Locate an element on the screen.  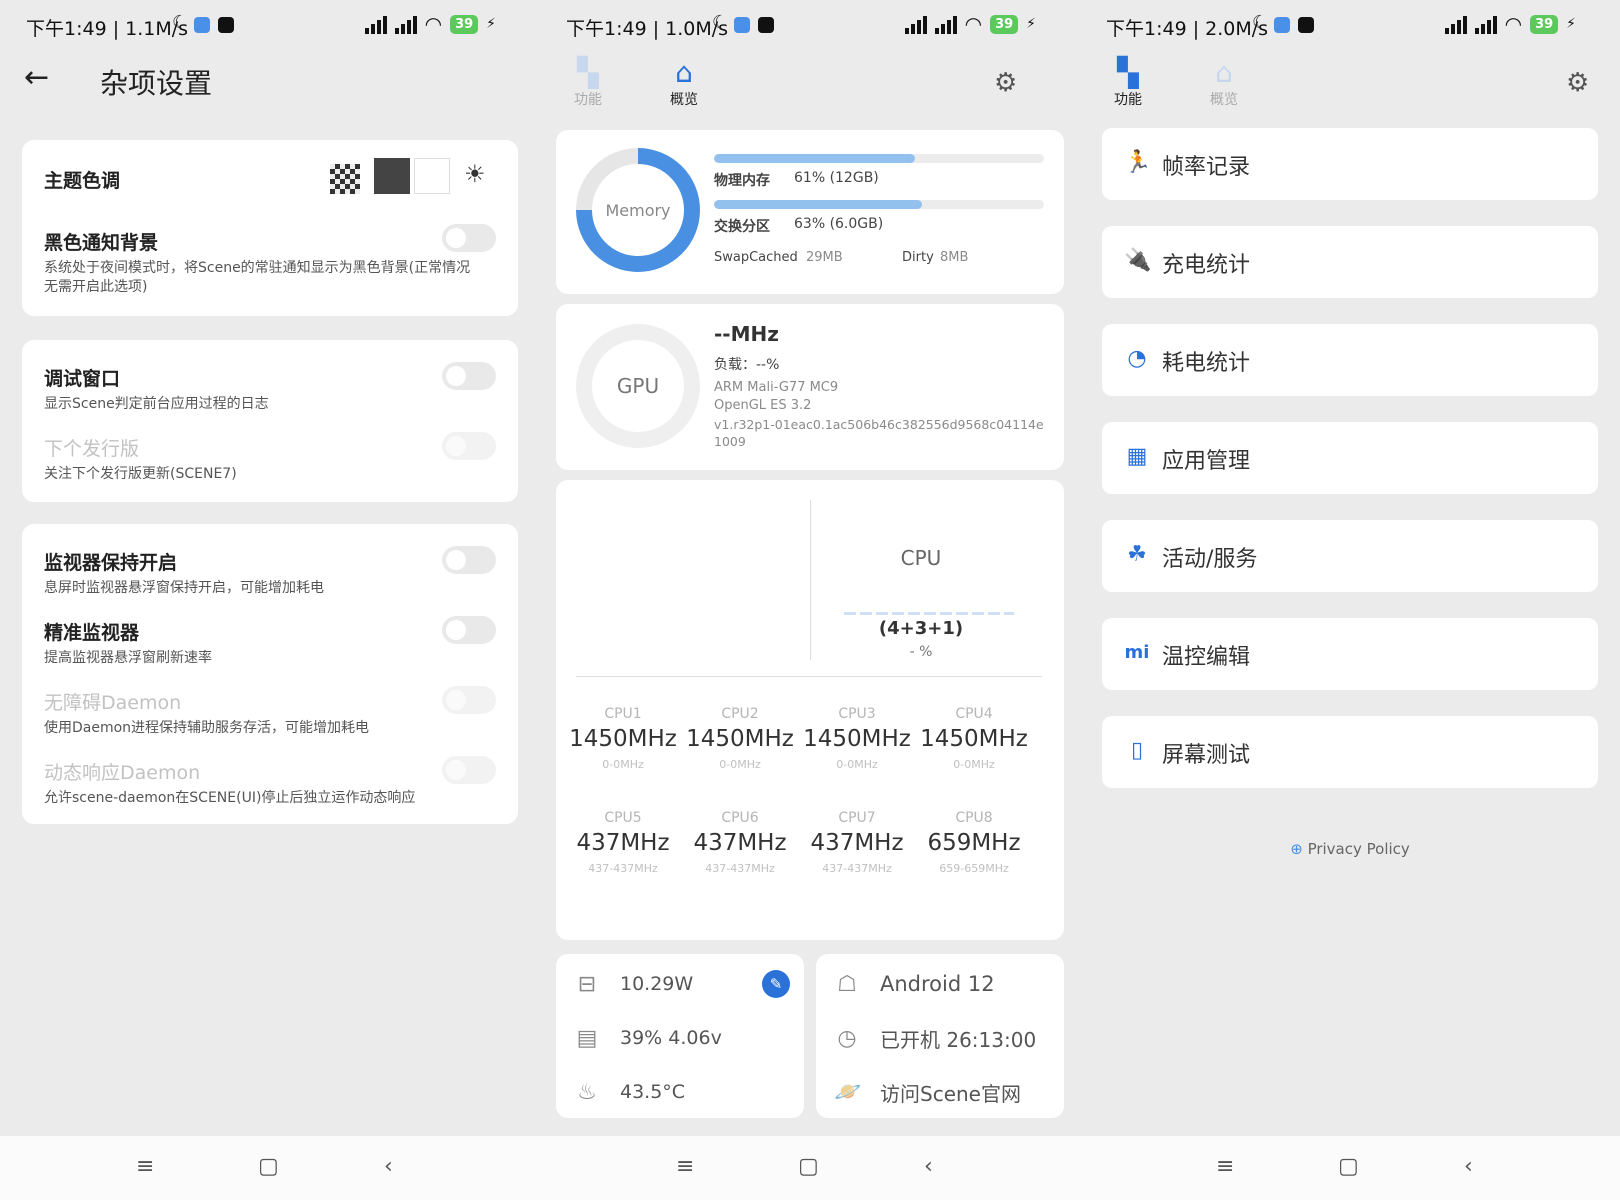
feature-label: 应用管理 is located at coordinates (1206, 461).